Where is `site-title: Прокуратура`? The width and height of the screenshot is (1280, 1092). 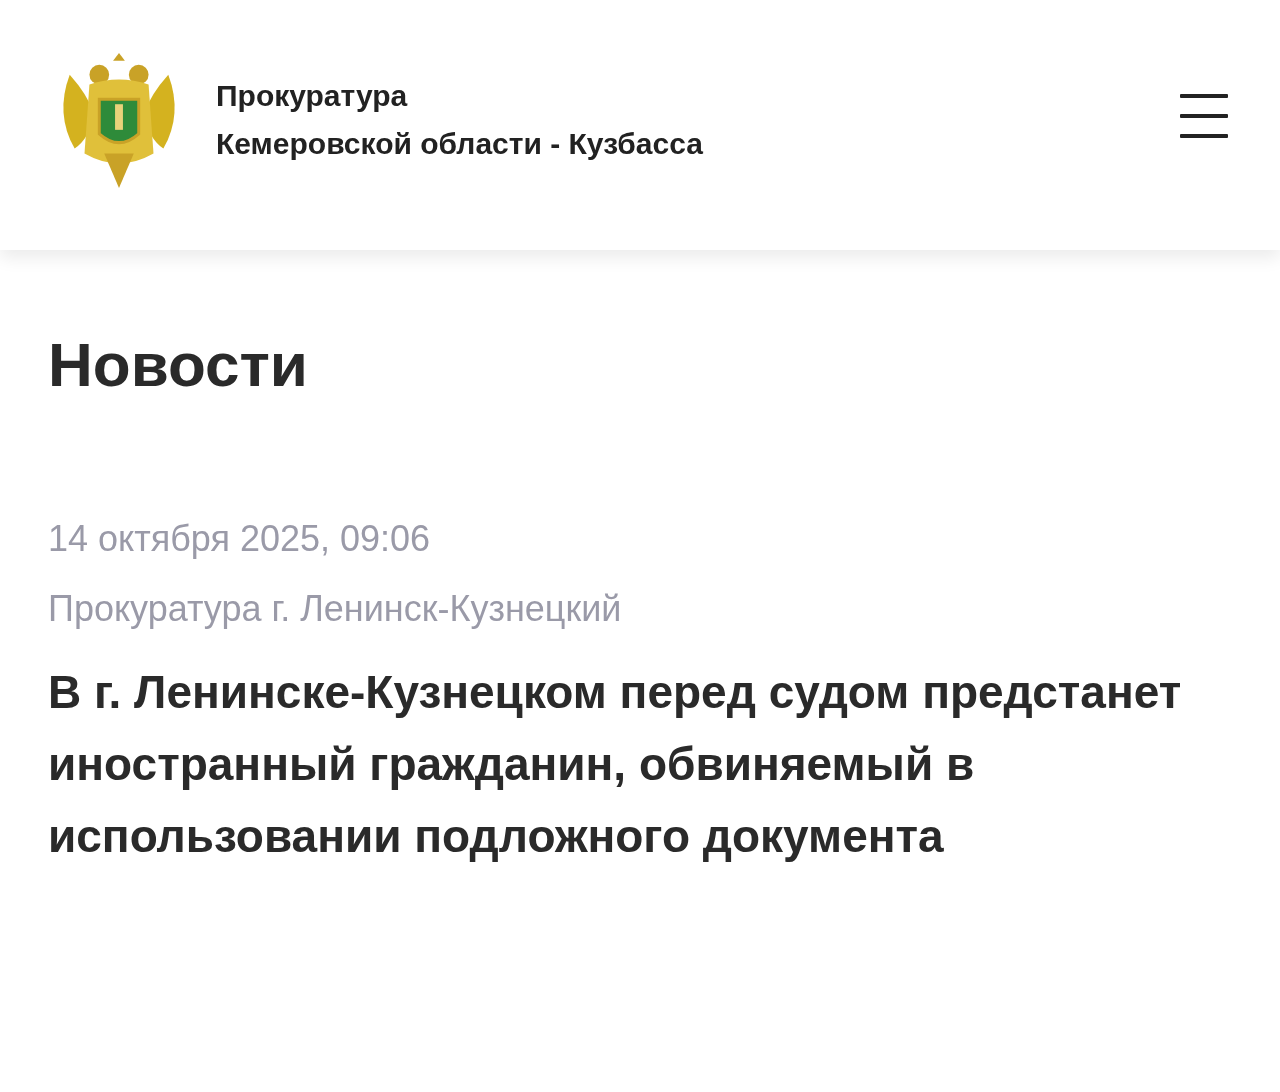 site-title: Прокуратура is located at coordinates (312, 96).